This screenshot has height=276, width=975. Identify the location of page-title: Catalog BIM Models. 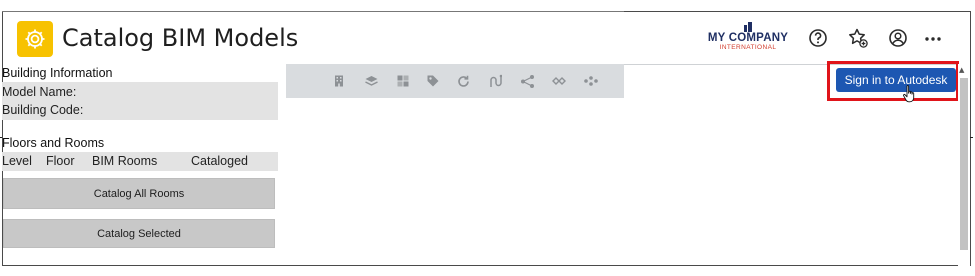
(180, 38).